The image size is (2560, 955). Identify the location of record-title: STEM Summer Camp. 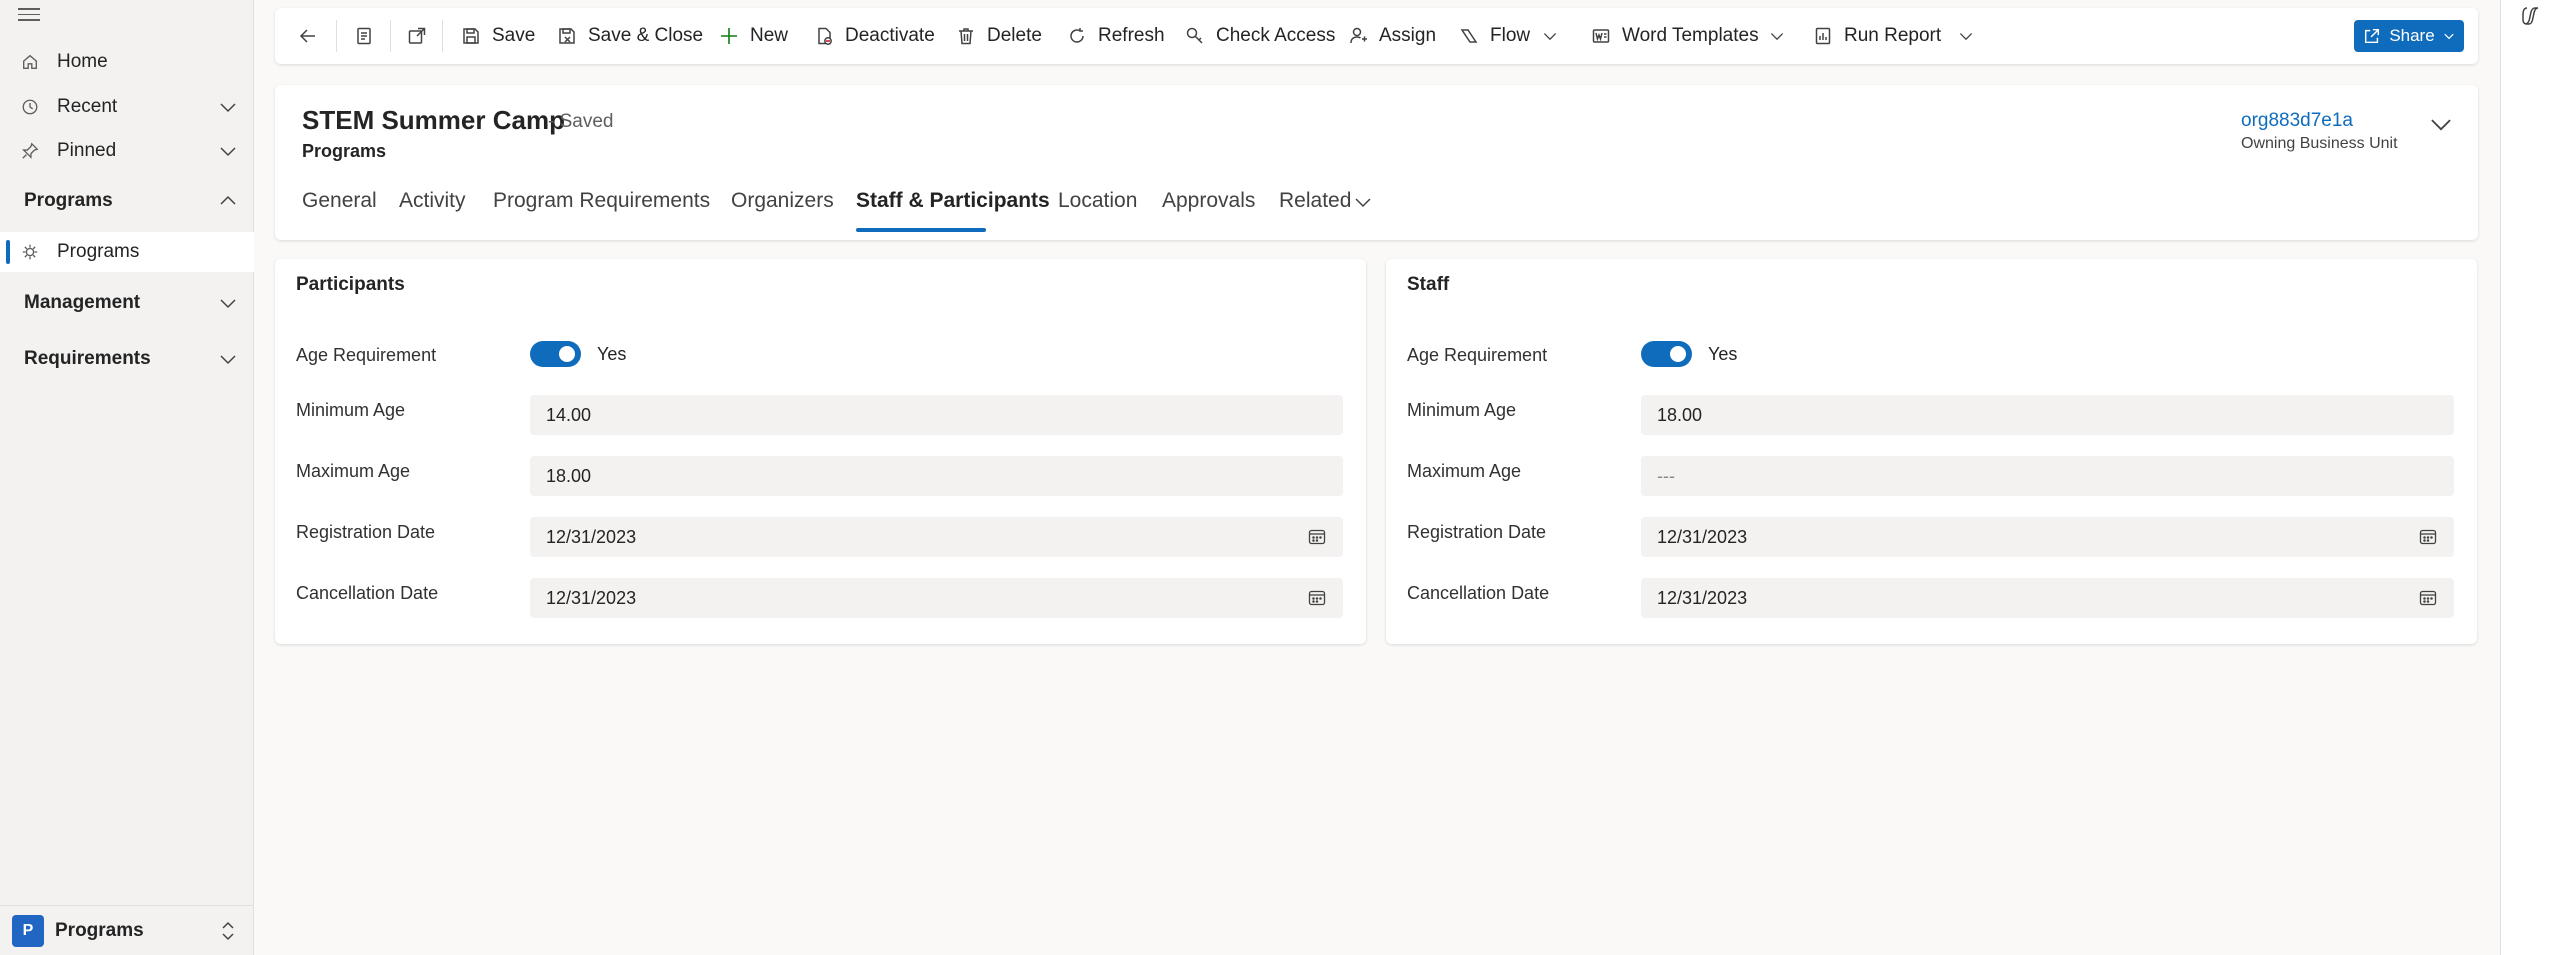
(433, 120).